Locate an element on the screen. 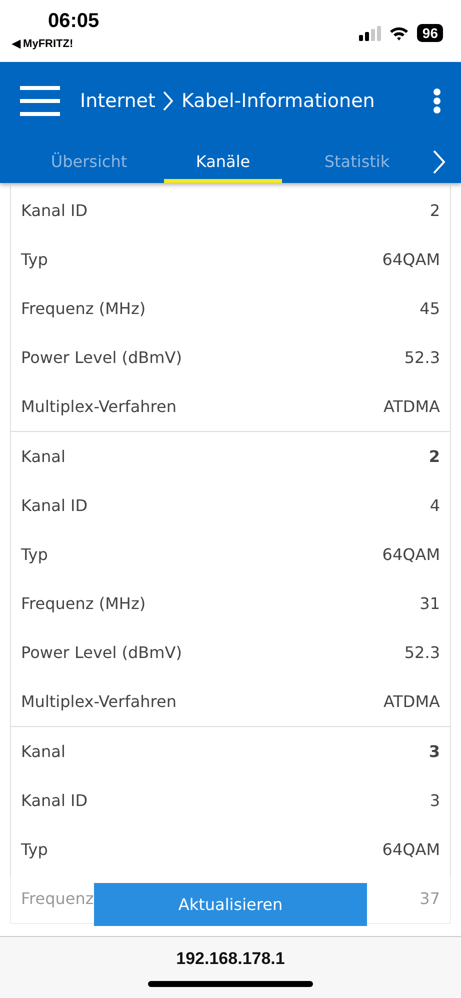 Image resolution: width=461 pixels, height=998 pixels. menu-icon is located at coordinates (40, 101).